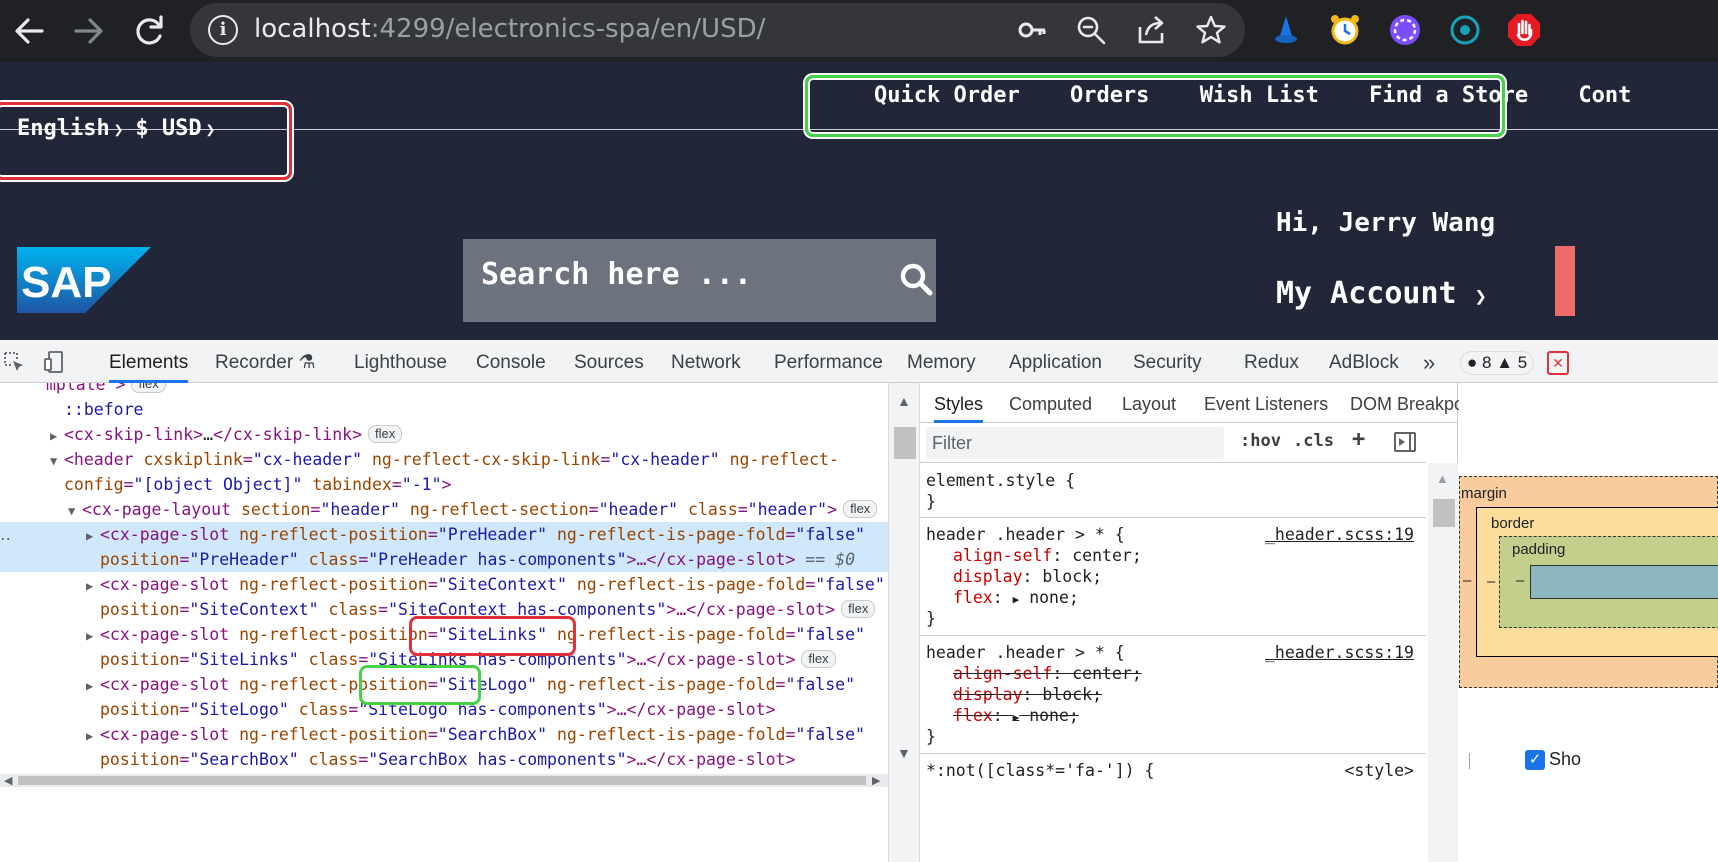  I want to click on source-link: <style>, so click(1379, 770).